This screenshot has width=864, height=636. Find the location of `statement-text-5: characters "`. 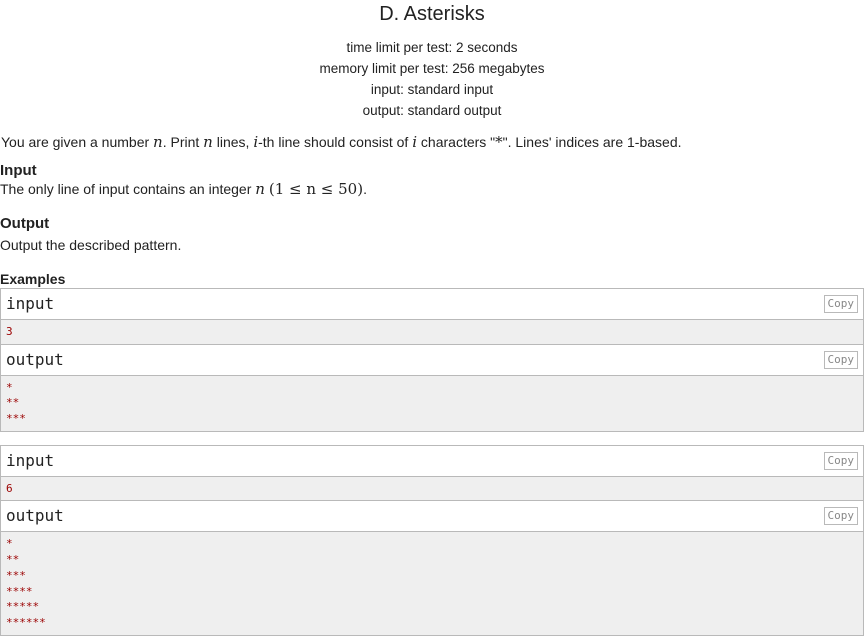

statement-text-5: characters " is located at coordinates (456, 142).